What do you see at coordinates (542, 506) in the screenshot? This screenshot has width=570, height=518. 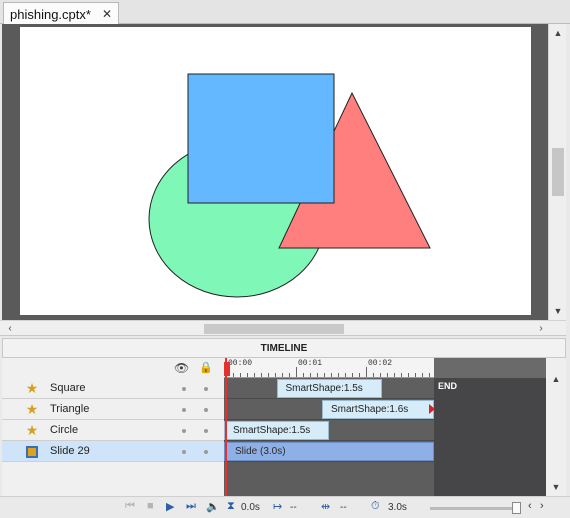 I see `zoom-in-icon: ›` at bounding box center [542, 506].